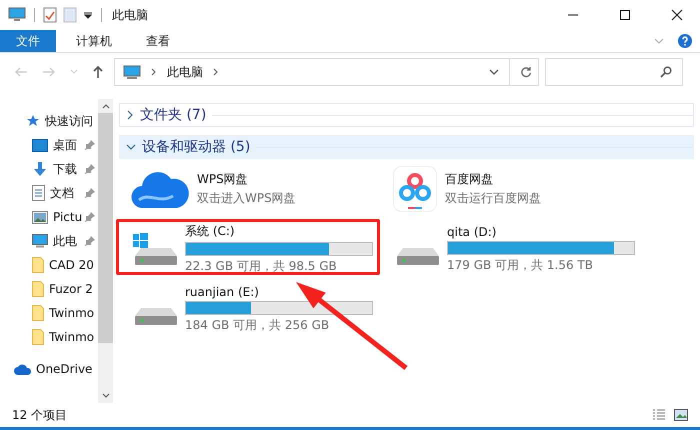 The image size is (700, 430). I want to click on star-icon, so click(33, 121).